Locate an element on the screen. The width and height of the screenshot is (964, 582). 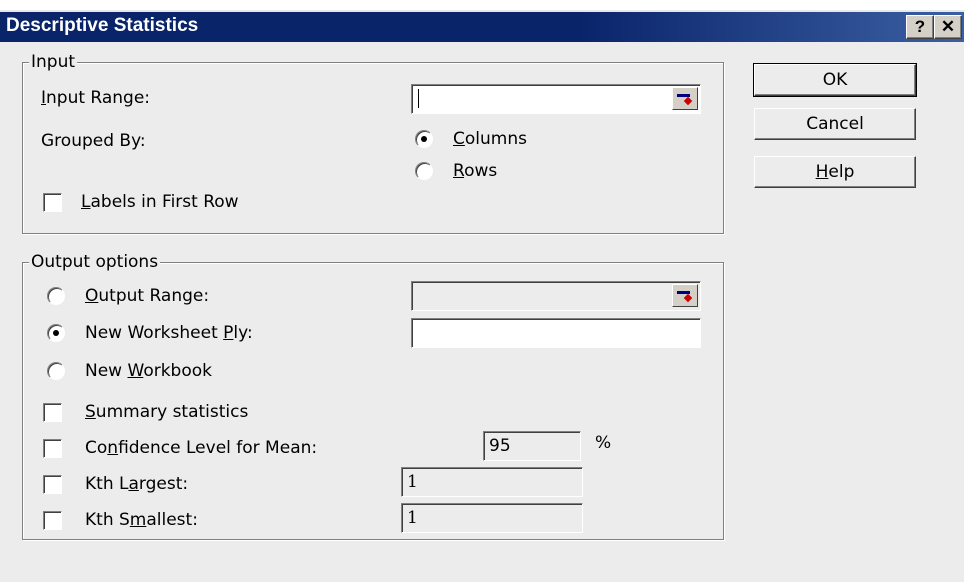
grouped-by-label: Grouped By: is located at coordinates (93, 141).